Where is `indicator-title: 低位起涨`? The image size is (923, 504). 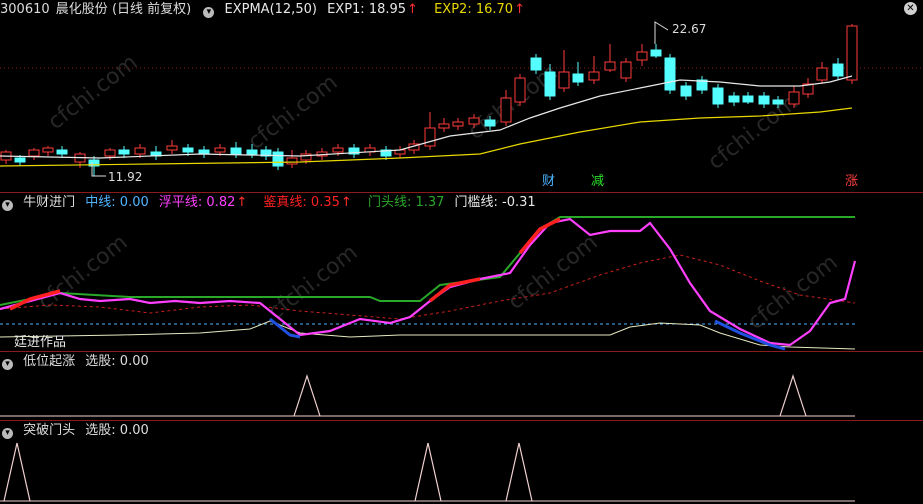 indicator-title: 低位起涨 is located at coordinates (49, 361).